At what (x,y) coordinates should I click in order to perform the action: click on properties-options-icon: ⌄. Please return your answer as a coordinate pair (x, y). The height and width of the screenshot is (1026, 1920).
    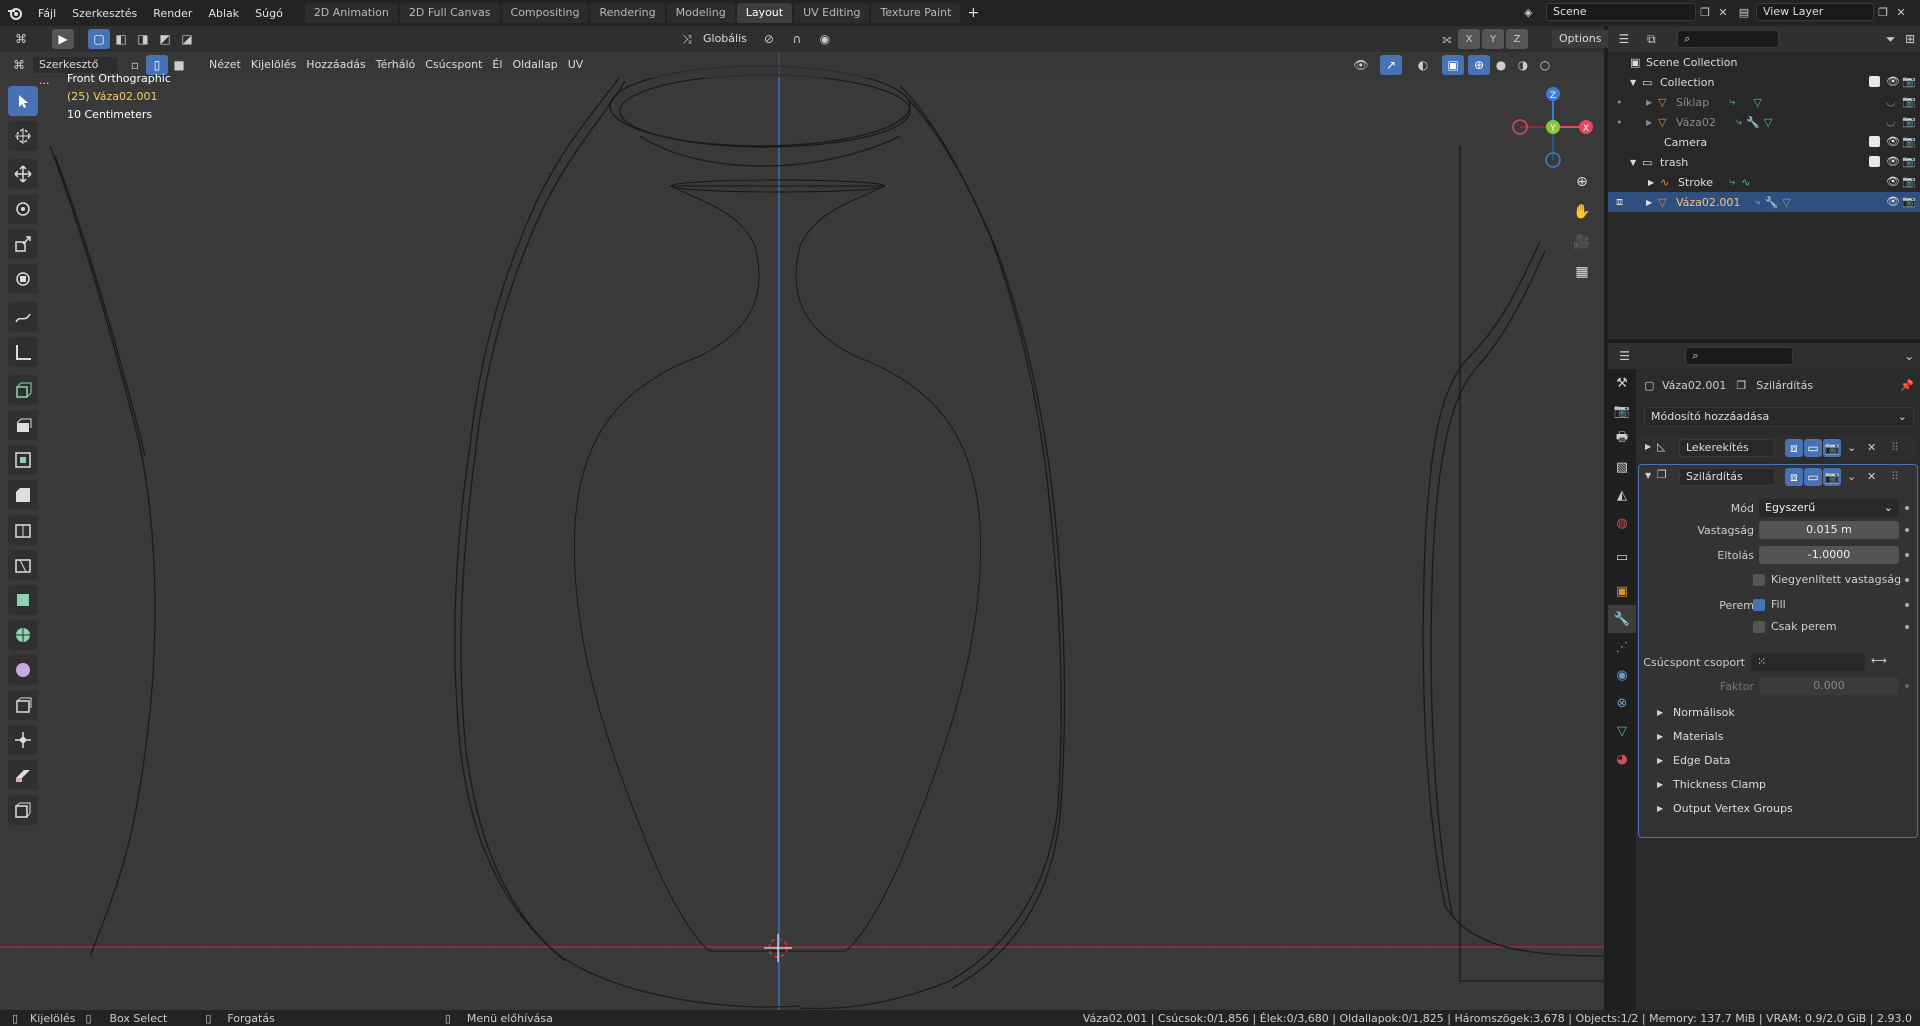
    Looking at the image, I should click on (1909, 356).